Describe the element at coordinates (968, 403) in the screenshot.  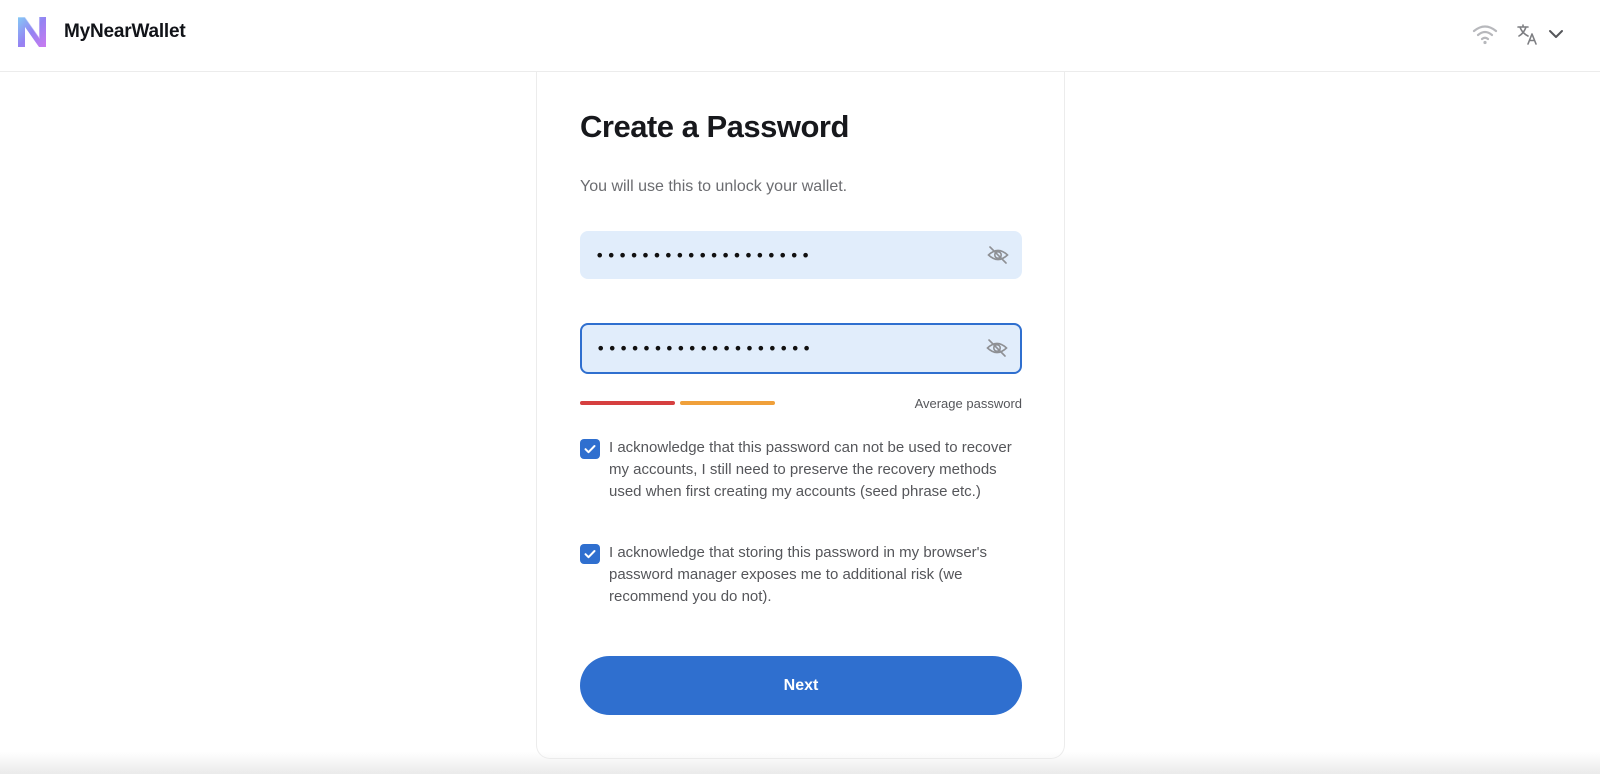
I see `strength-label: Average password` at that location.